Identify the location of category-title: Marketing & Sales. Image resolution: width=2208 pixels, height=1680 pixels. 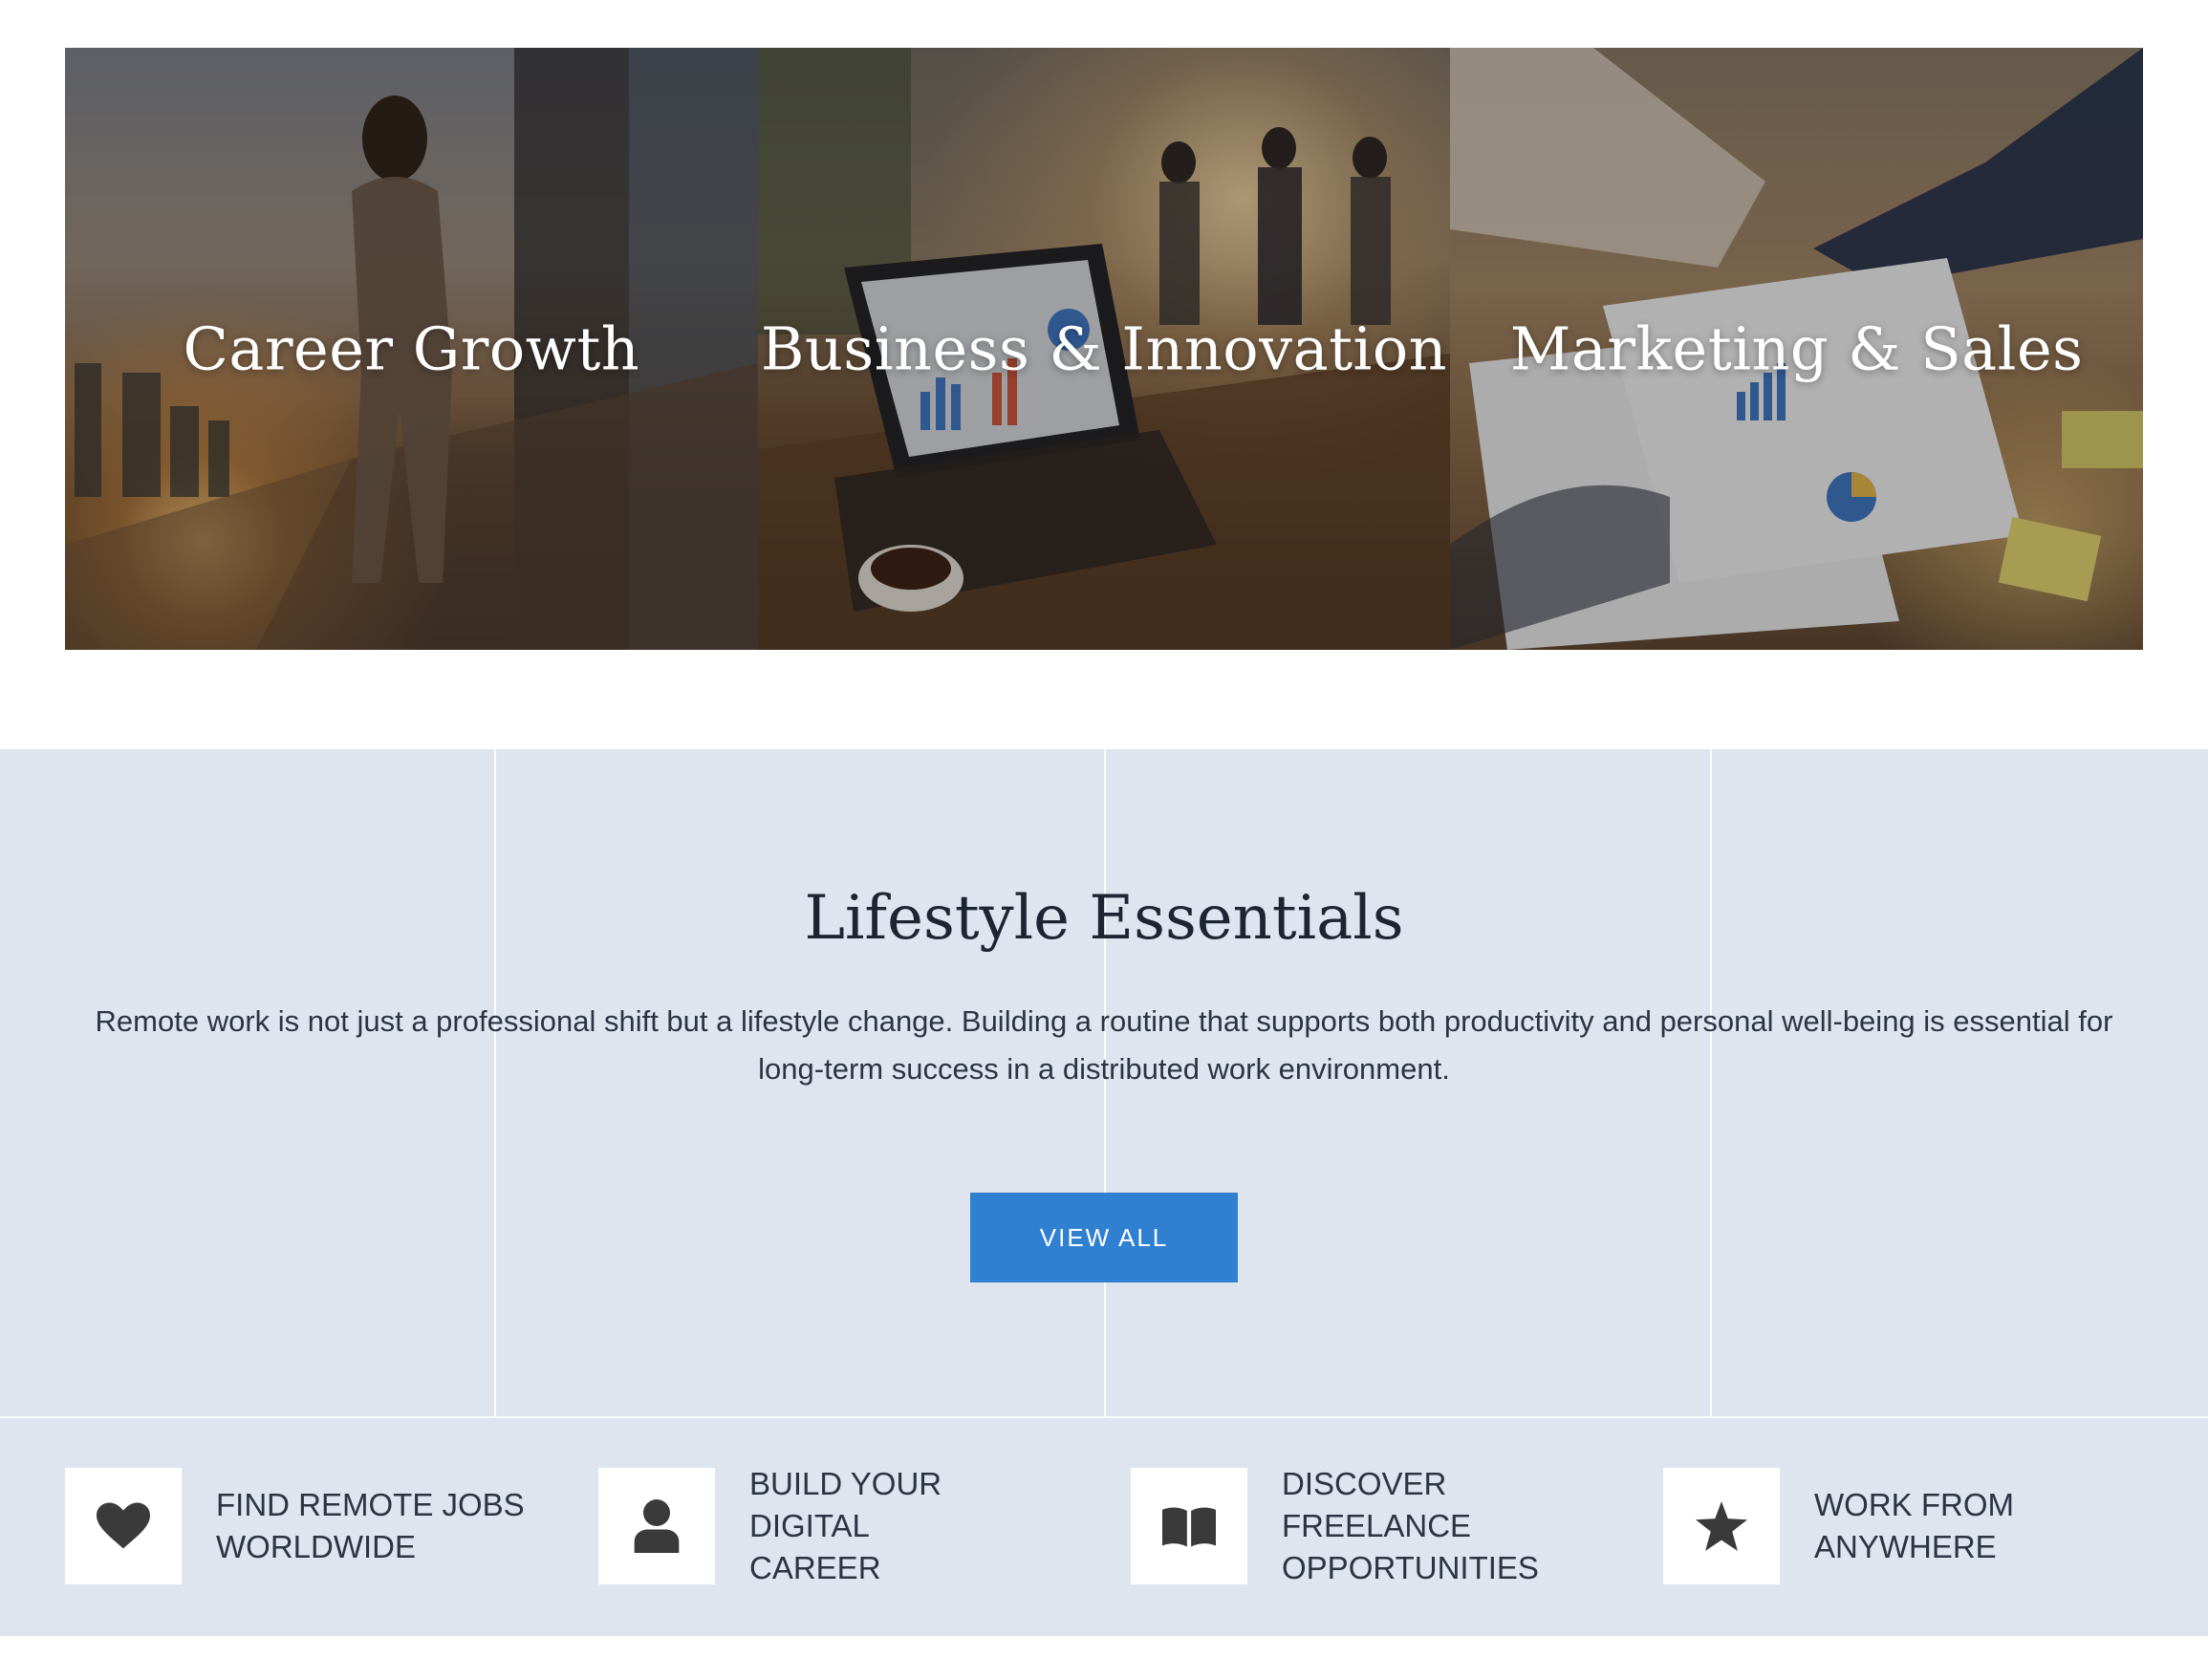
(1796, 349).